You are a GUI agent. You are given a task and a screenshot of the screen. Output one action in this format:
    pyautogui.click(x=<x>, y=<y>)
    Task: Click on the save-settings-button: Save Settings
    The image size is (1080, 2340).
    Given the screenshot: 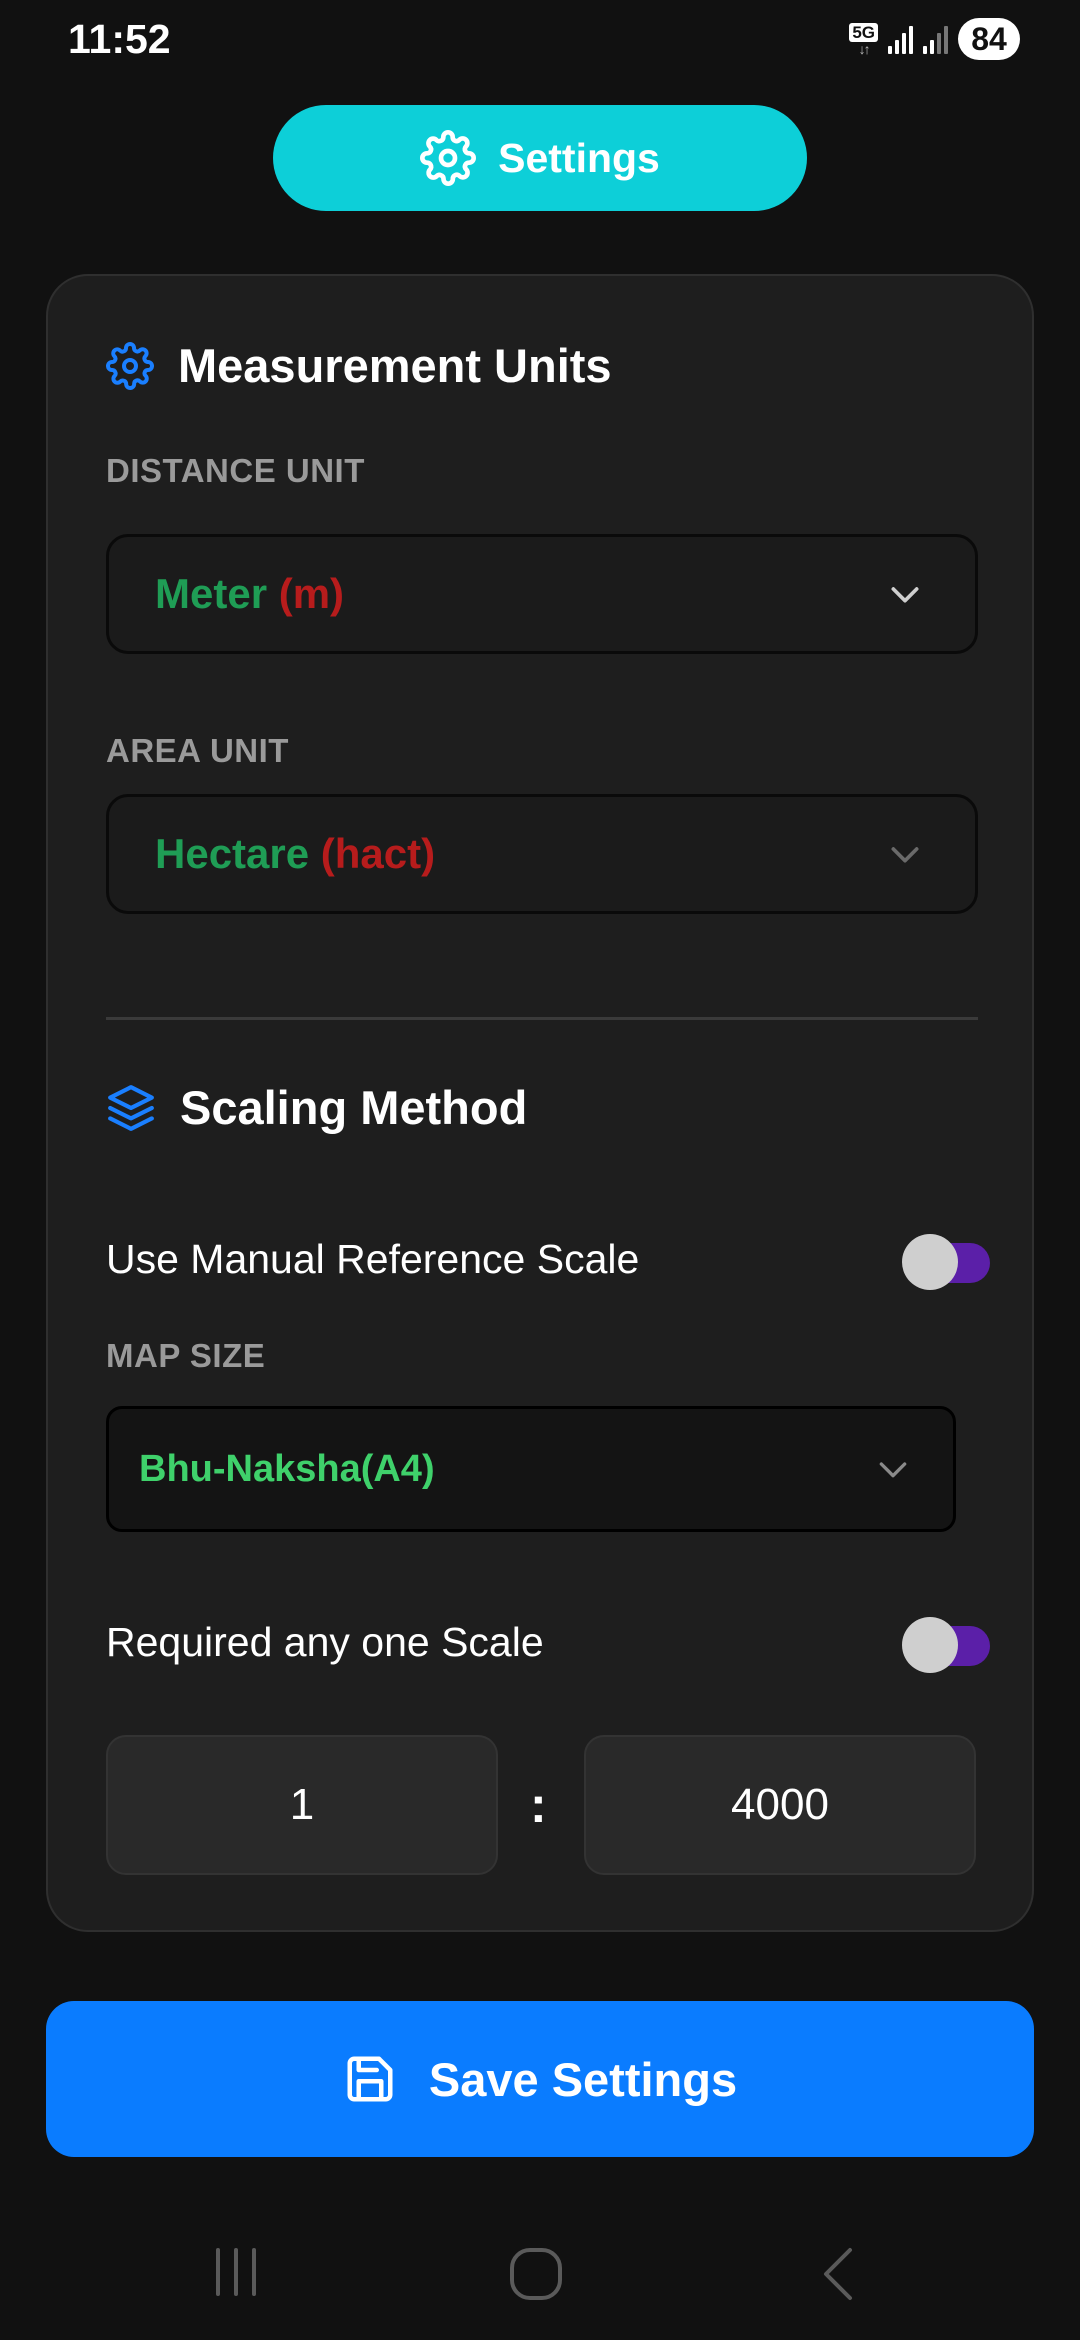 What is the action you would take?
    pyautogui.click(x=540, y=2079)
    